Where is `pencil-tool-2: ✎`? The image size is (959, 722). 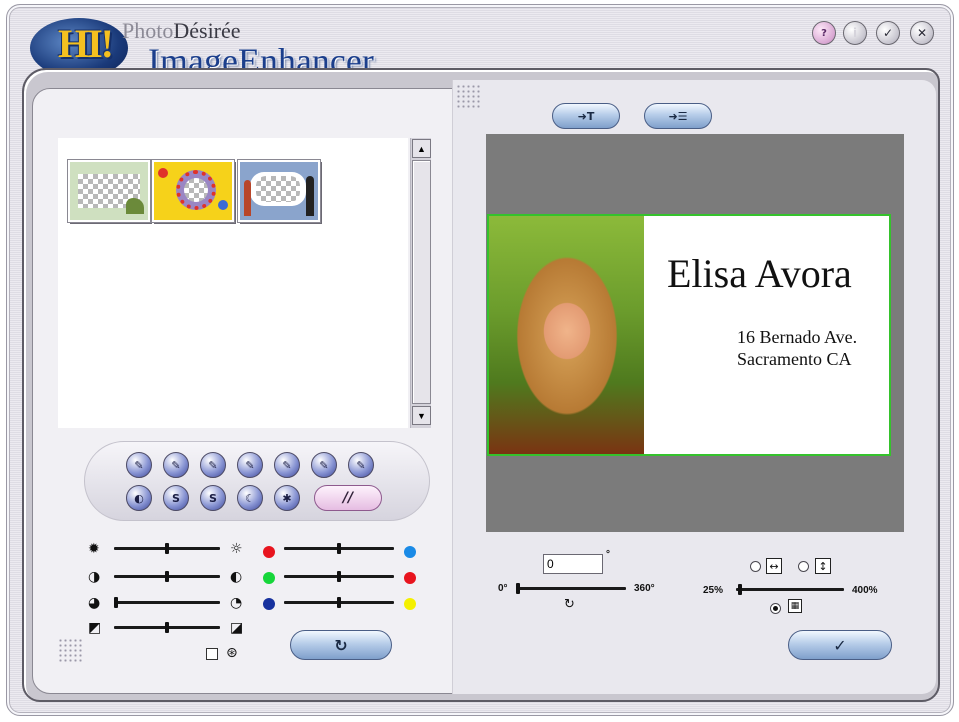 pencil-tool-2: ✎ is located at coordinates (176, 465).